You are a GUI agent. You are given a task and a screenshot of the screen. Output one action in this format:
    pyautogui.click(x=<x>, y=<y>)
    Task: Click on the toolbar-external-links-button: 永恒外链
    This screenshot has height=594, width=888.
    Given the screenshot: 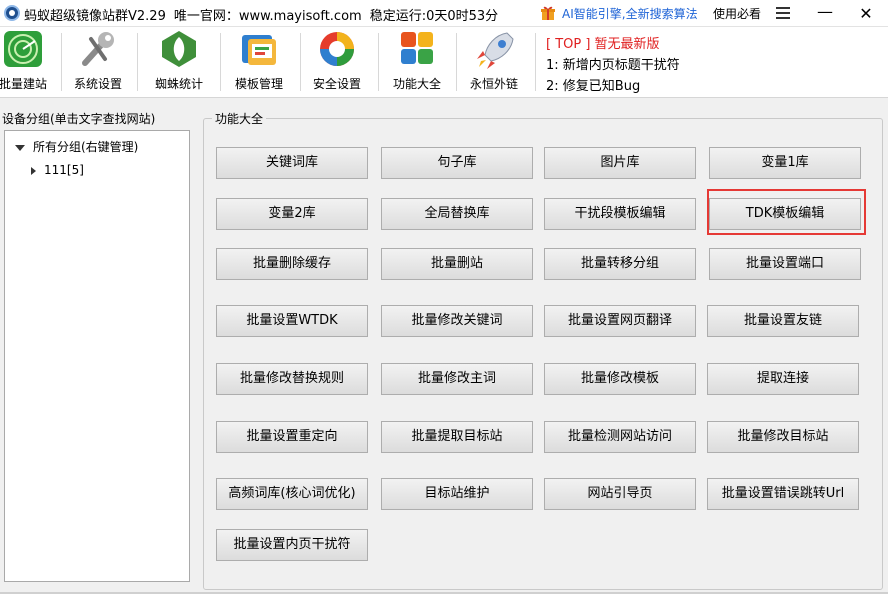 What is the action you would take?
    pyautogui.click(x=494, y=63)
    